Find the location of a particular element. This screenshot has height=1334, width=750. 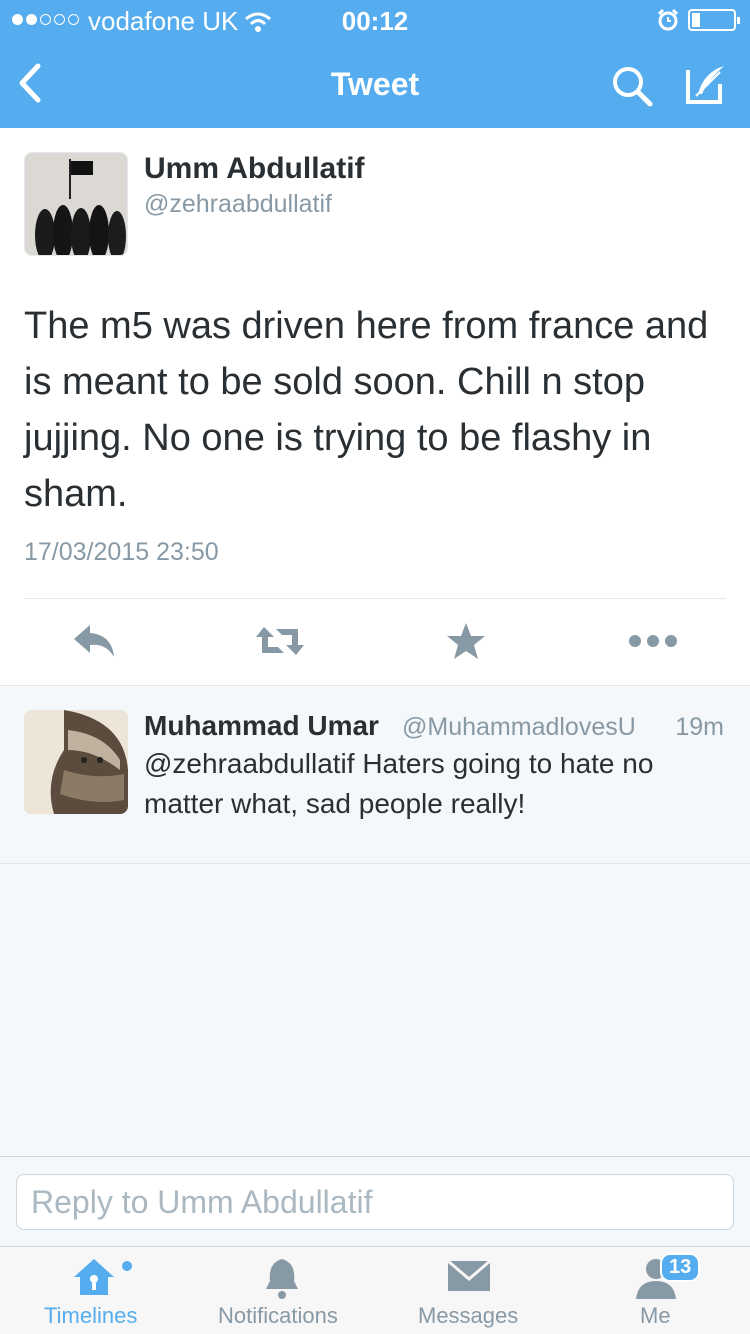

retweet-icon is located at coordinates (280, 643).